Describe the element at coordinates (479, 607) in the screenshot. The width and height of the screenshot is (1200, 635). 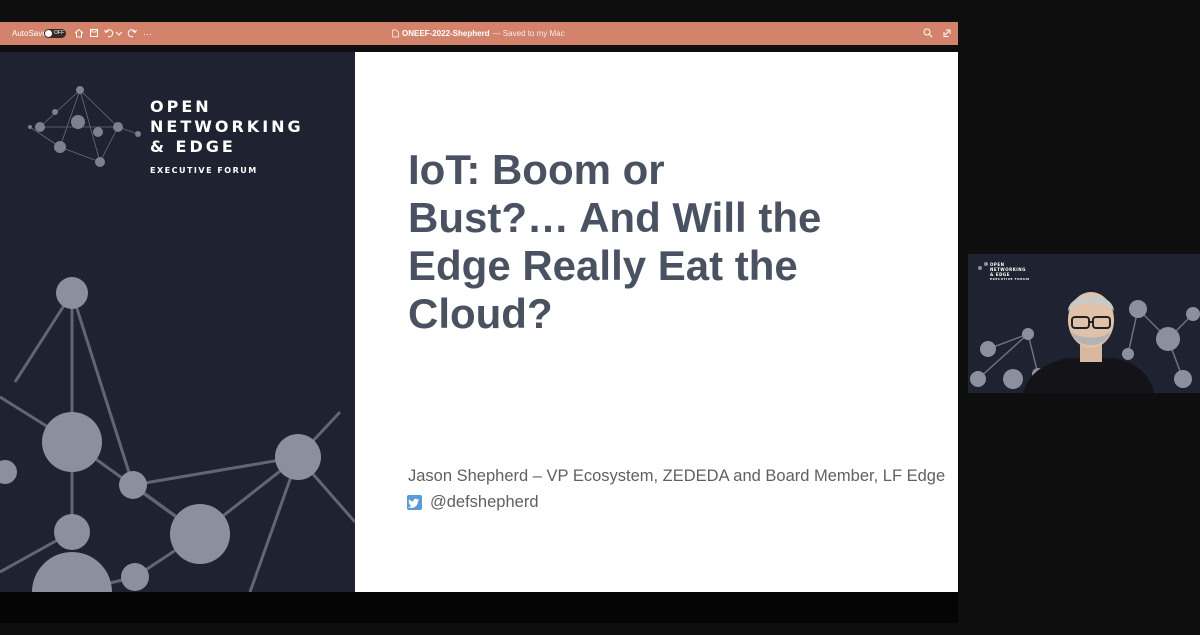
I see `bottom-bar` at that location.